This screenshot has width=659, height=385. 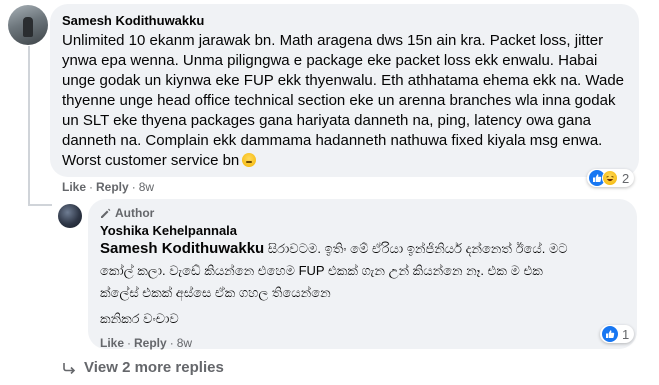 I want to click on view-more-replies-label: View 2 more replies, so click(x=154, y=367).